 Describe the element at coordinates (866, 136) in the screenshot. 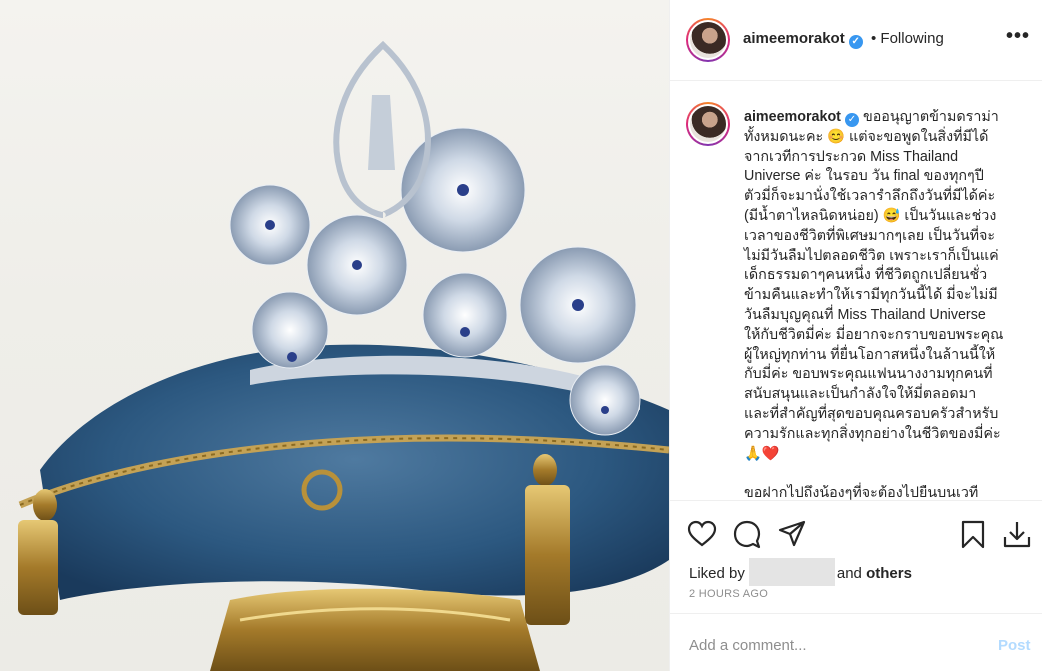

I see `caption-line: ทั้งหมดนะคะ 😊 แต่จะขอพูดในสิ่งที่มีได้` at that location.